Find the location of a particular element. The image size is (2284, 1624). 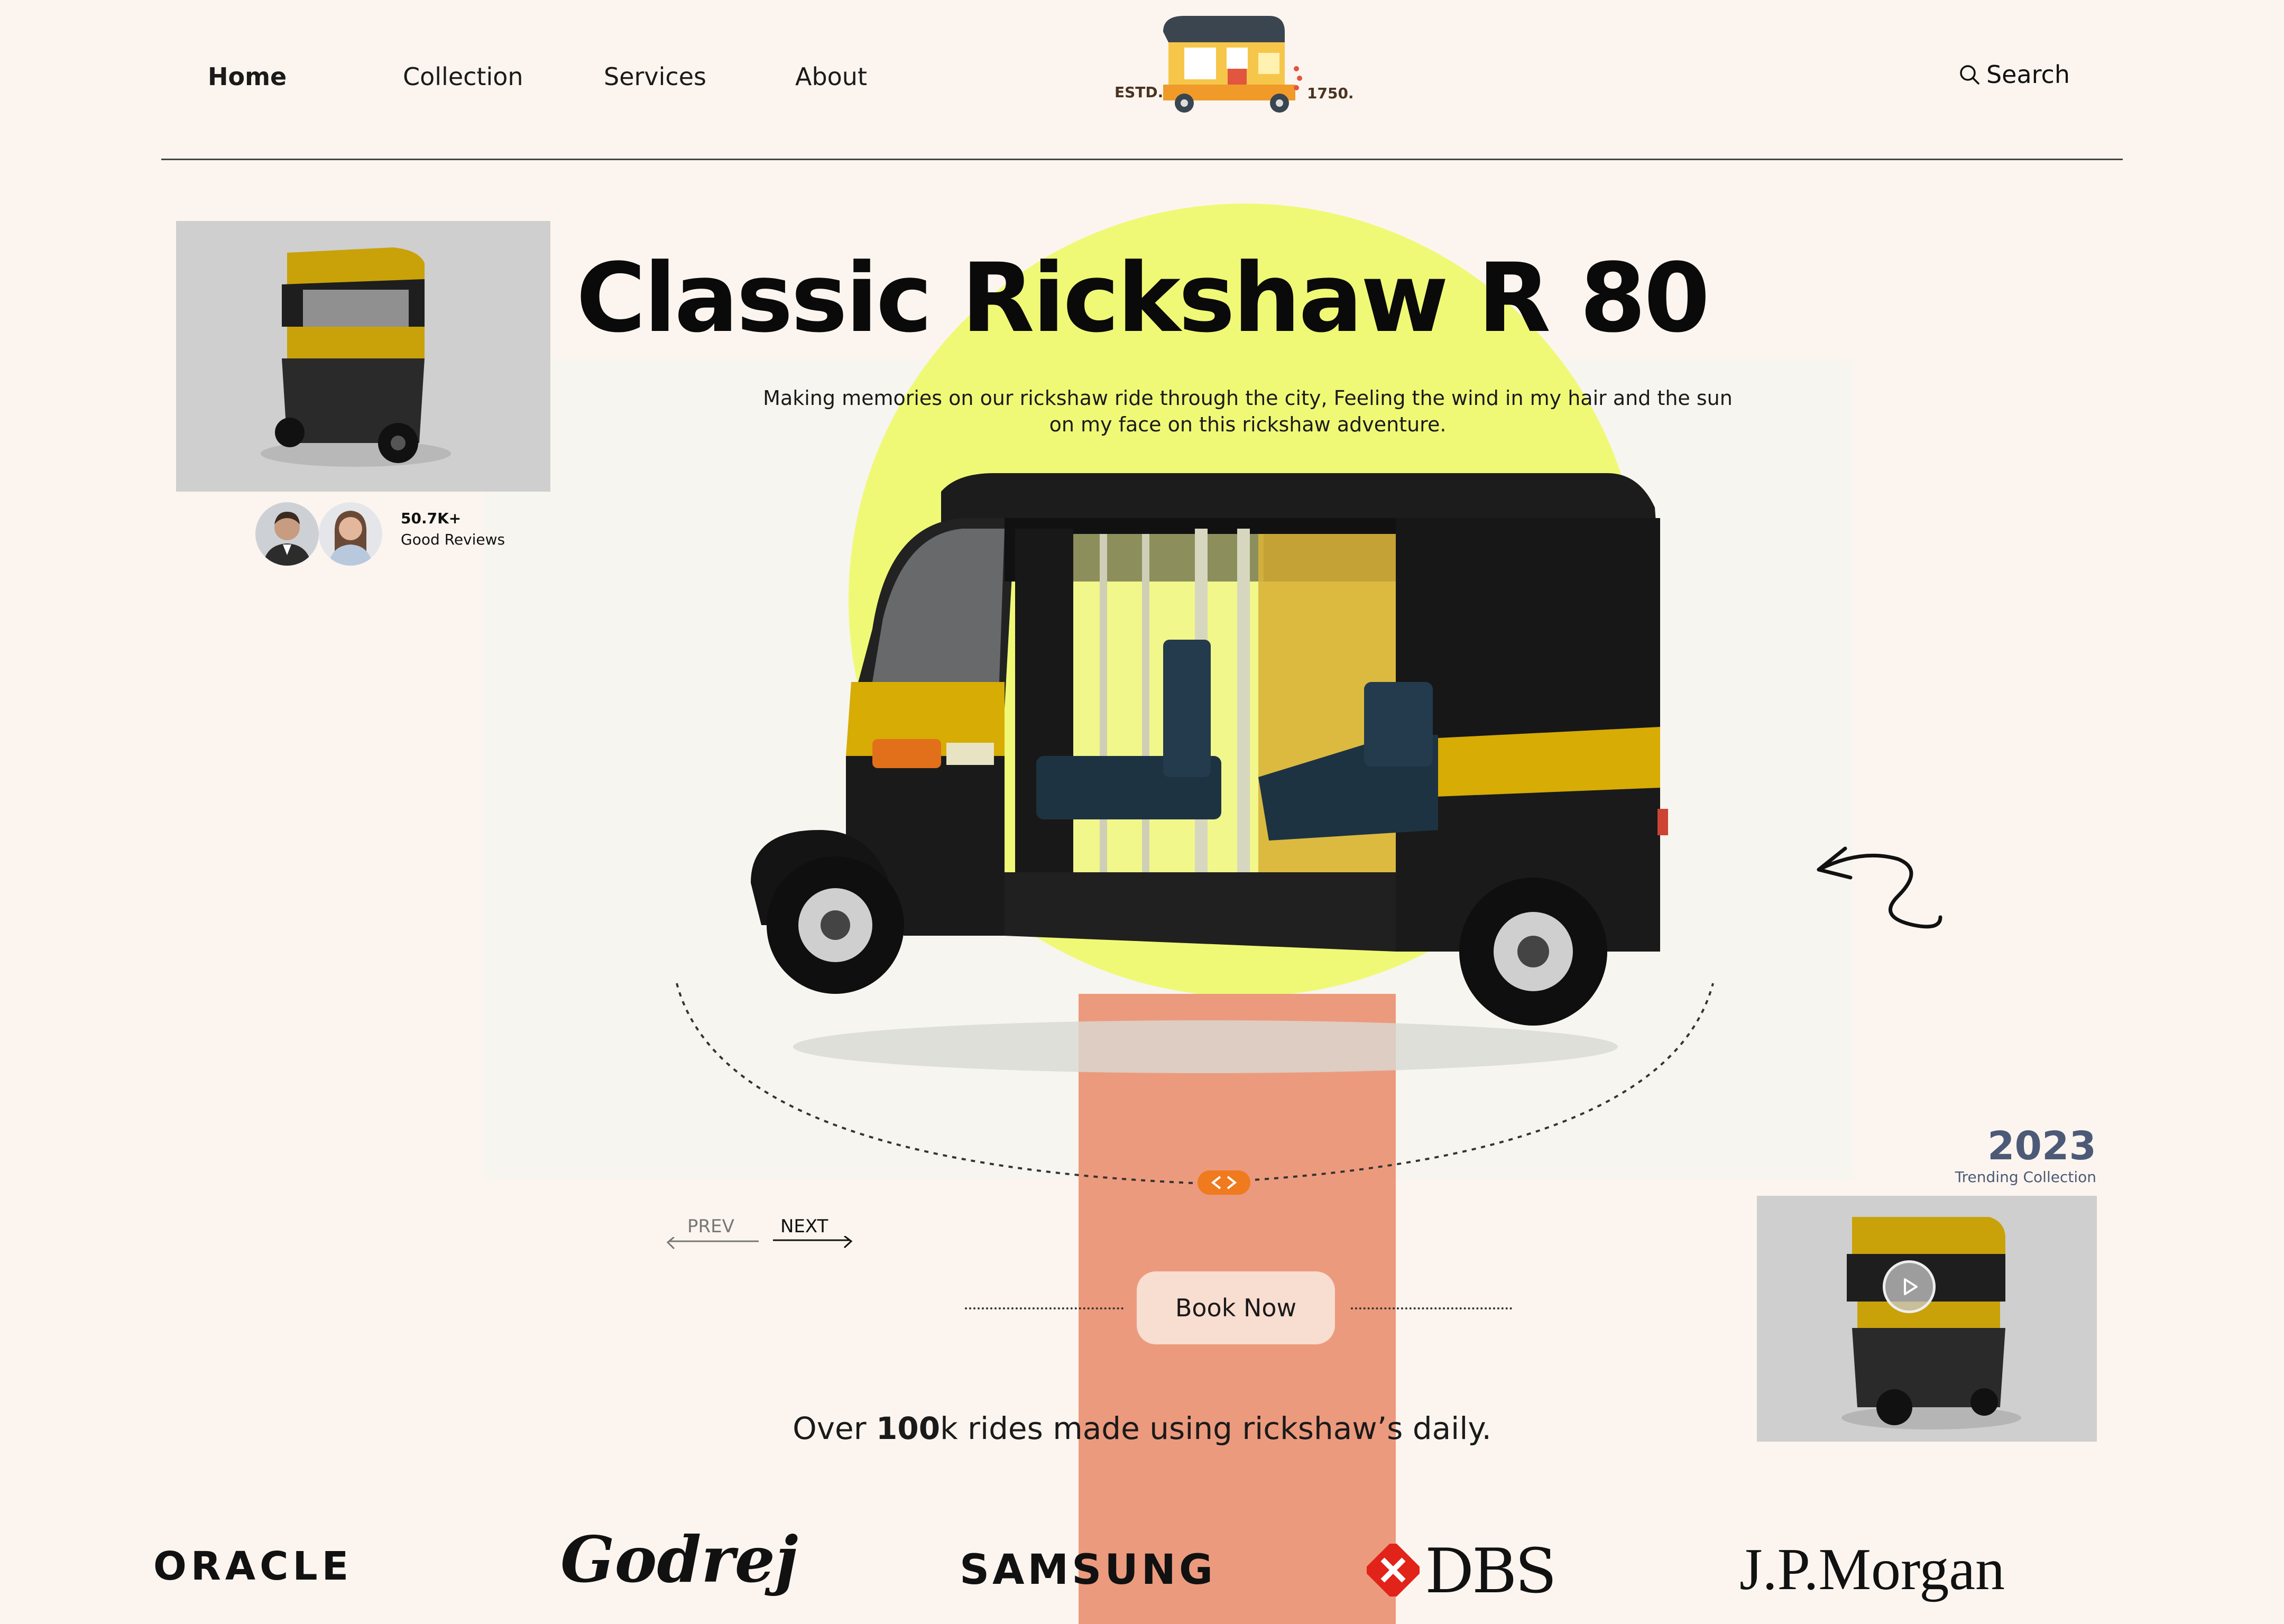

trending-year: 2023 is located at coordinates (2041, 1146).